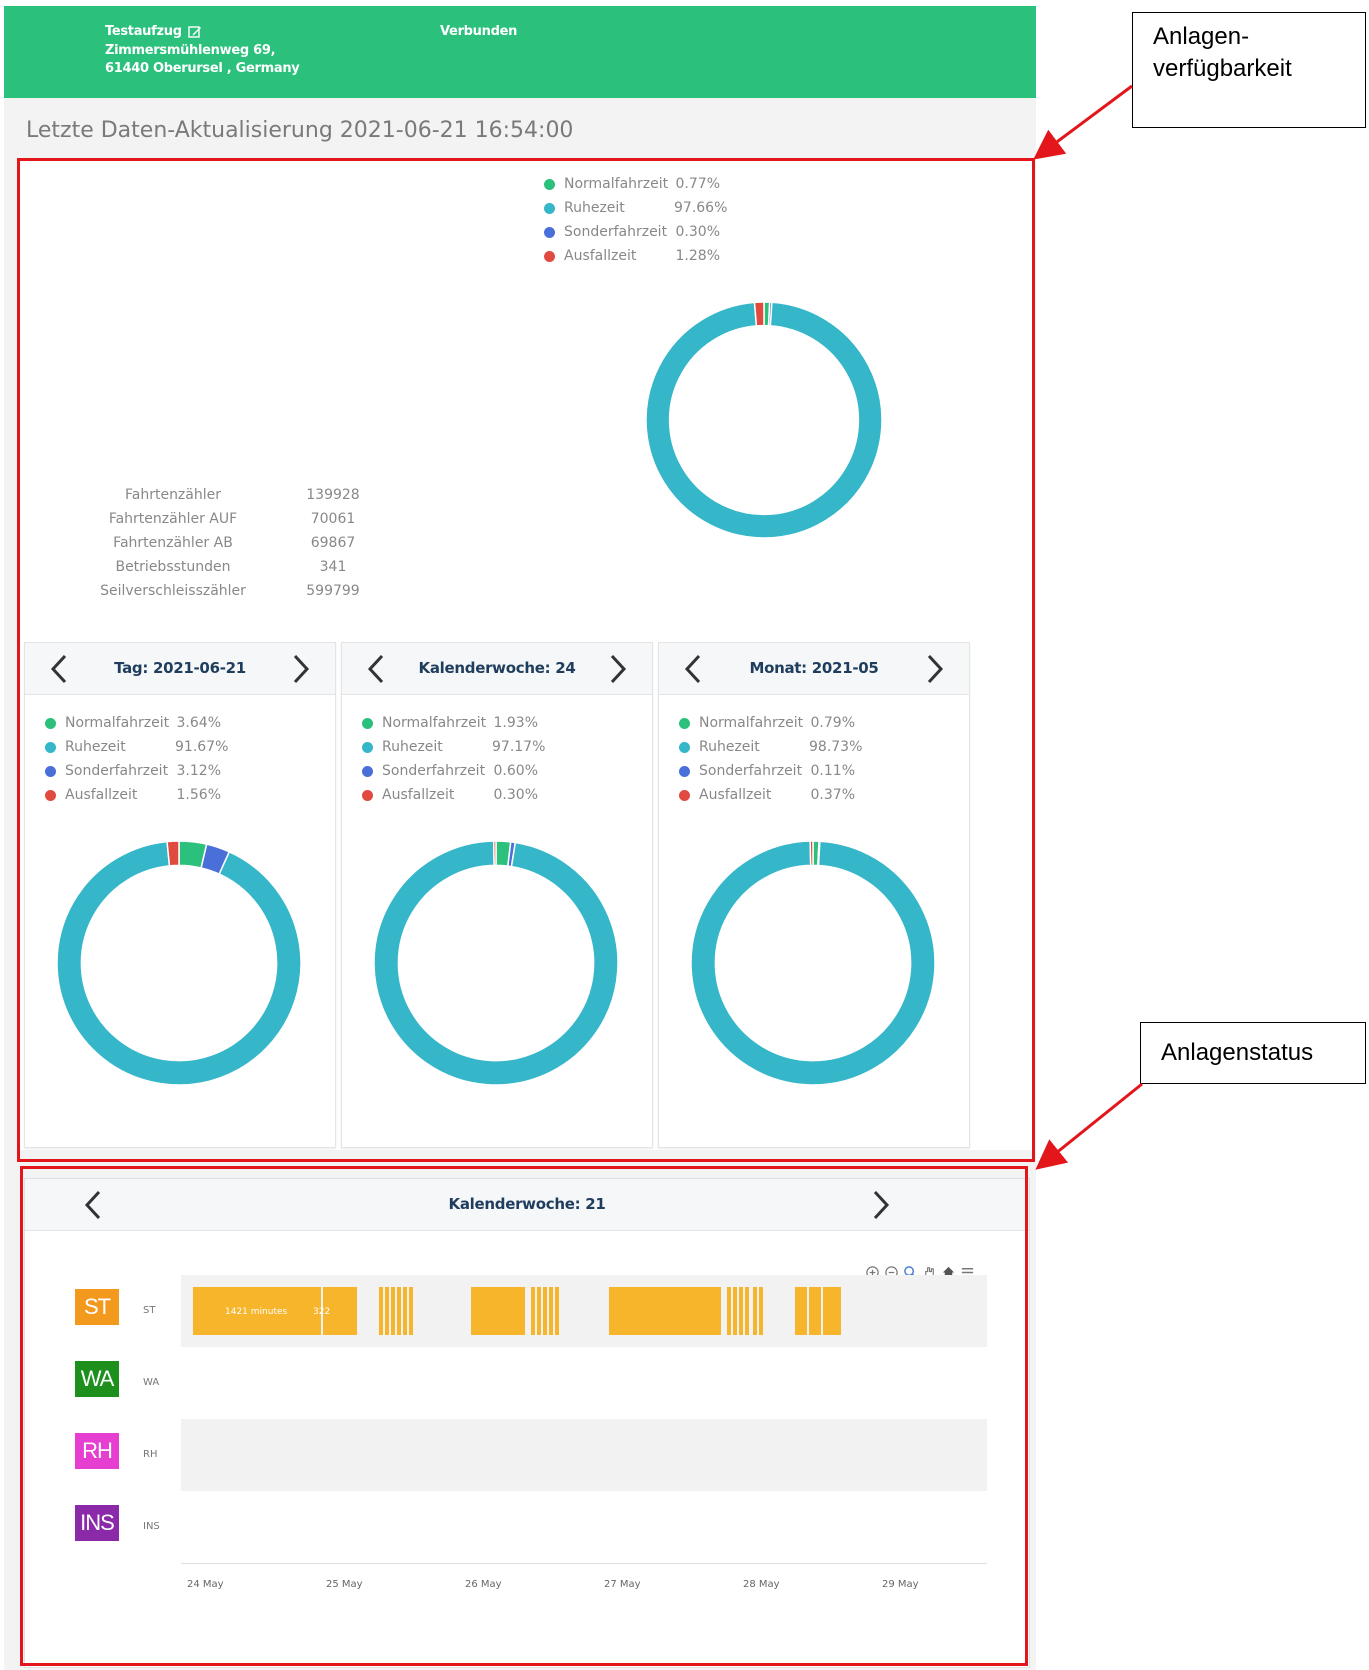  I want to click on arrow-to-availability, so click(1083, 122).